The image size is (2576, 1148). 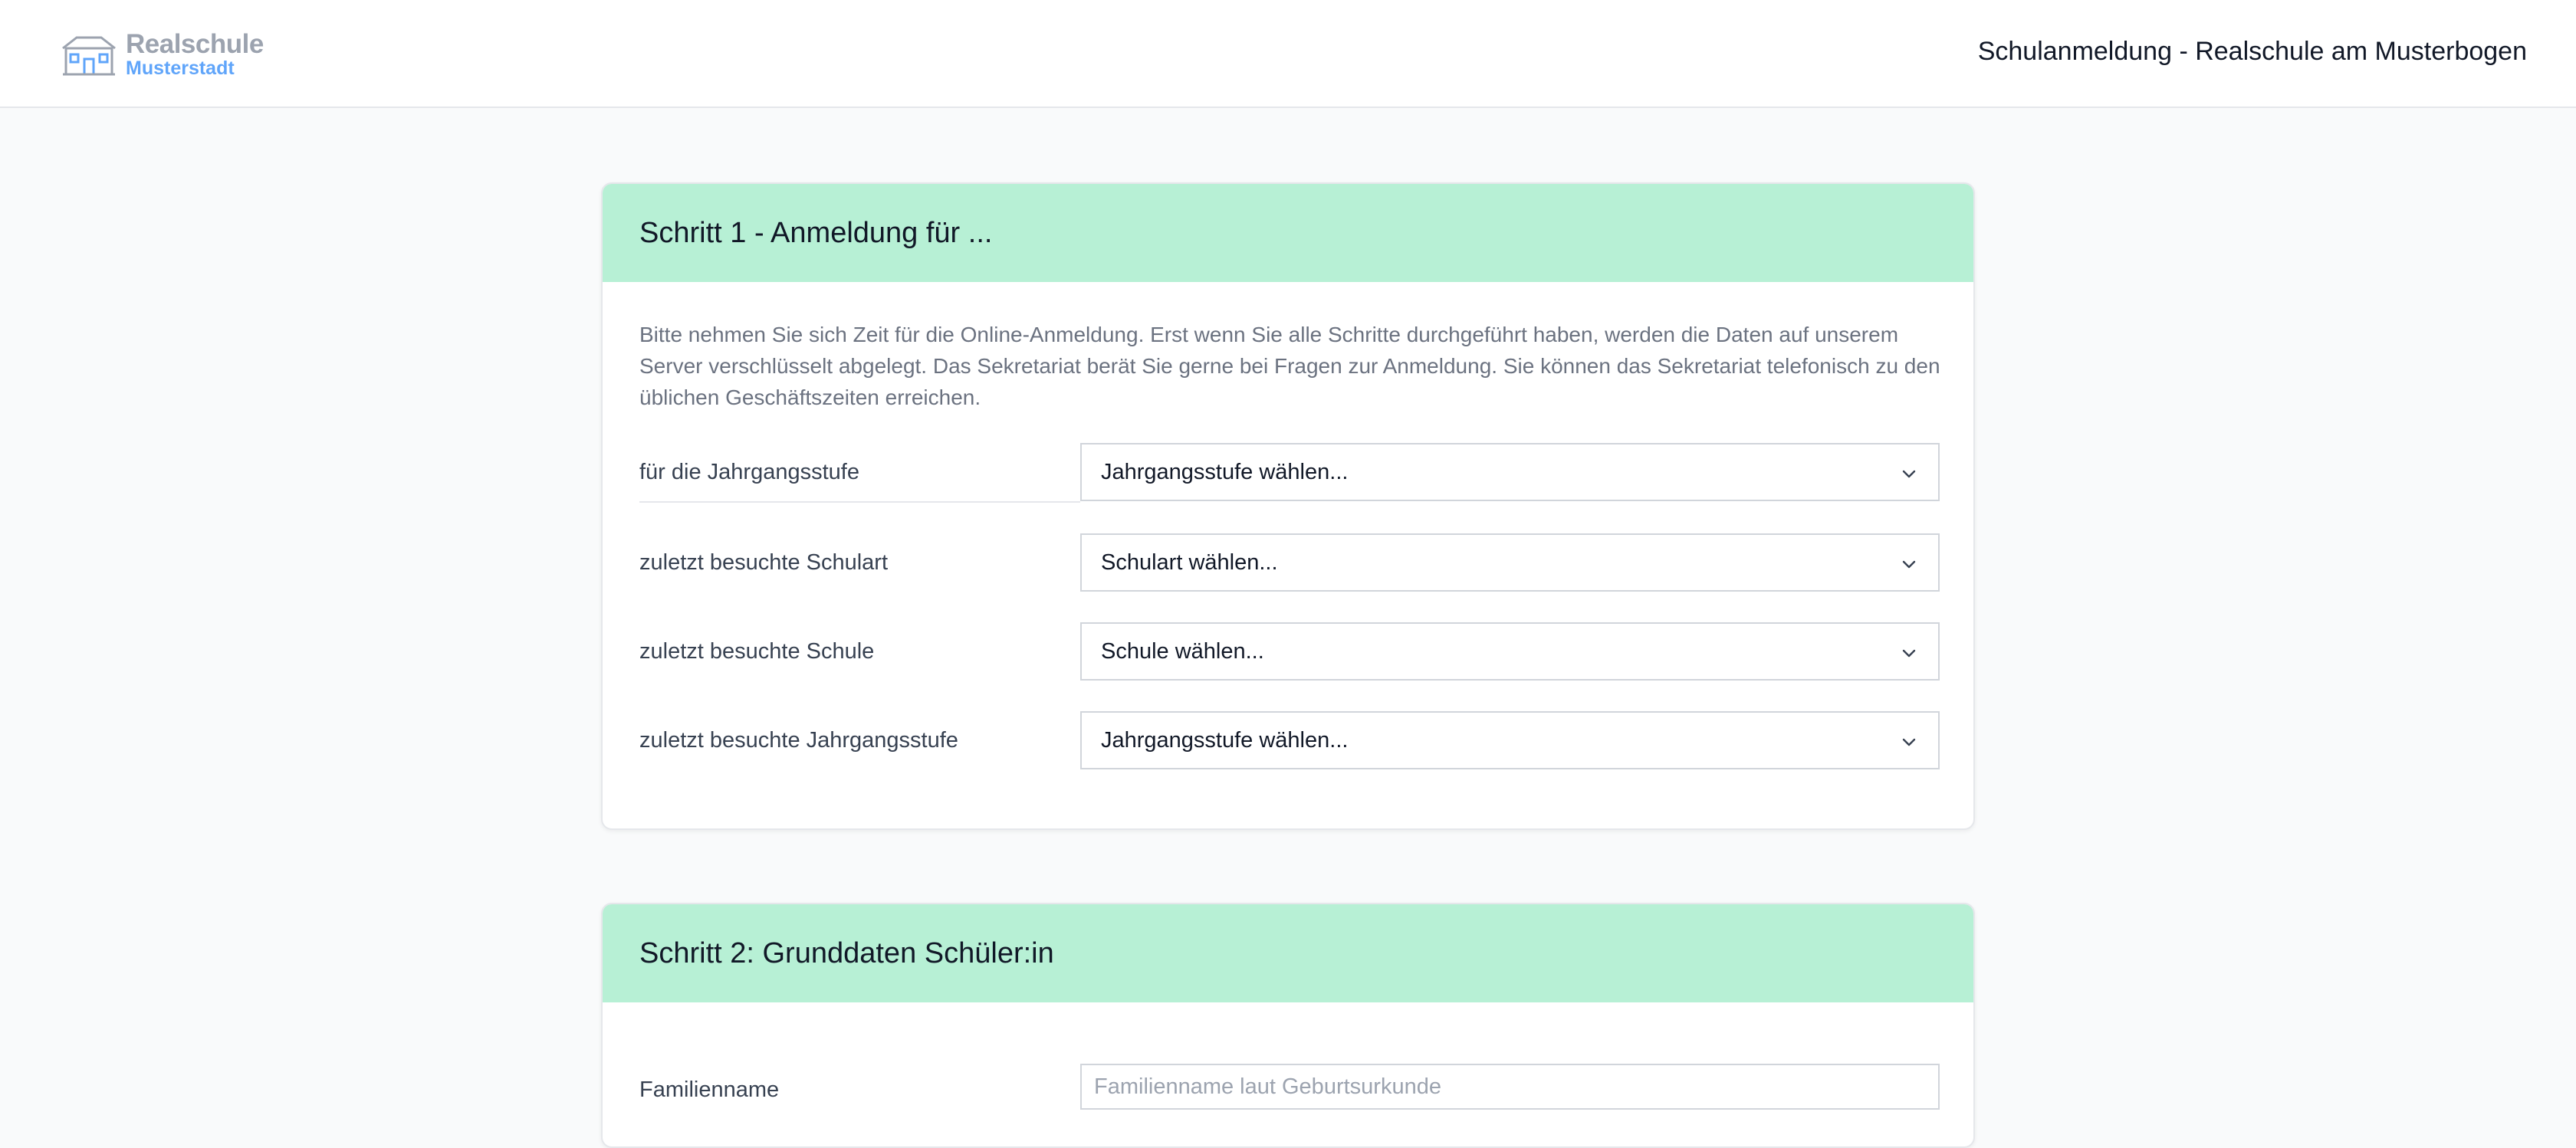 I want to click on field-label-school-type: zuletzt besuchte Schulart, so click(x=764, y=562).